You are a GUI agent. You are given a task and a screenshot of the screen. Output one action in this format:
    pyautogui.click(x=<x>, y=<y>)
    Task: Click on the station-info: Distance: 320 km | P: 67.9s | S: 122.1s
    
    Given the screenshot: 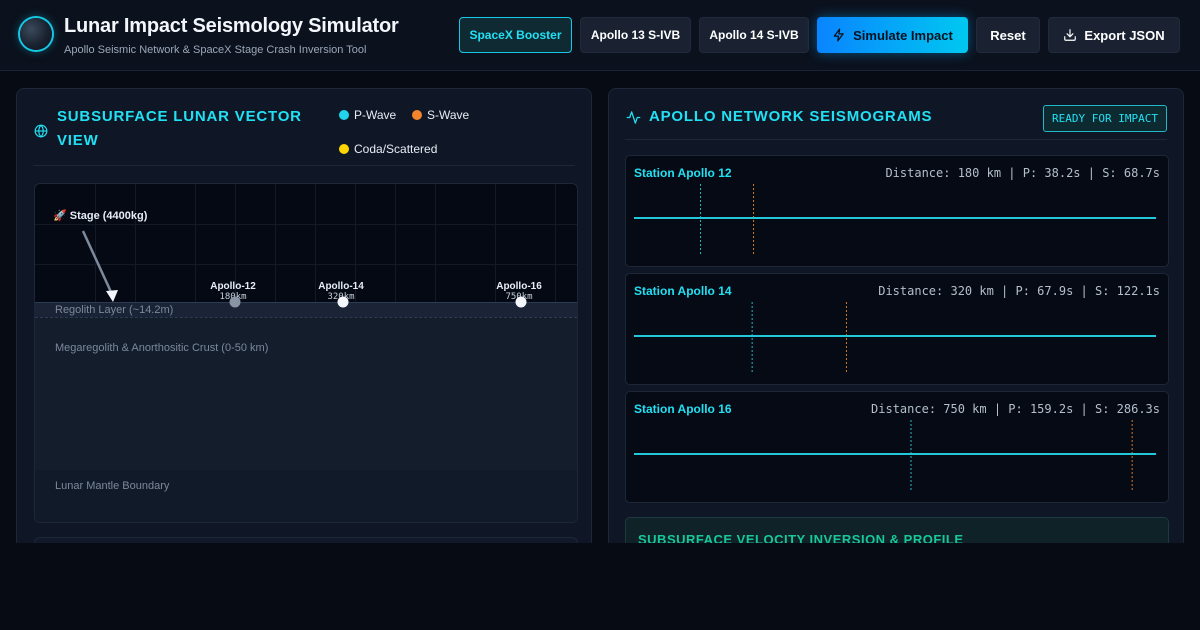 What is the action you would take?
    pyautogui.click(x=1019, y=291)
    